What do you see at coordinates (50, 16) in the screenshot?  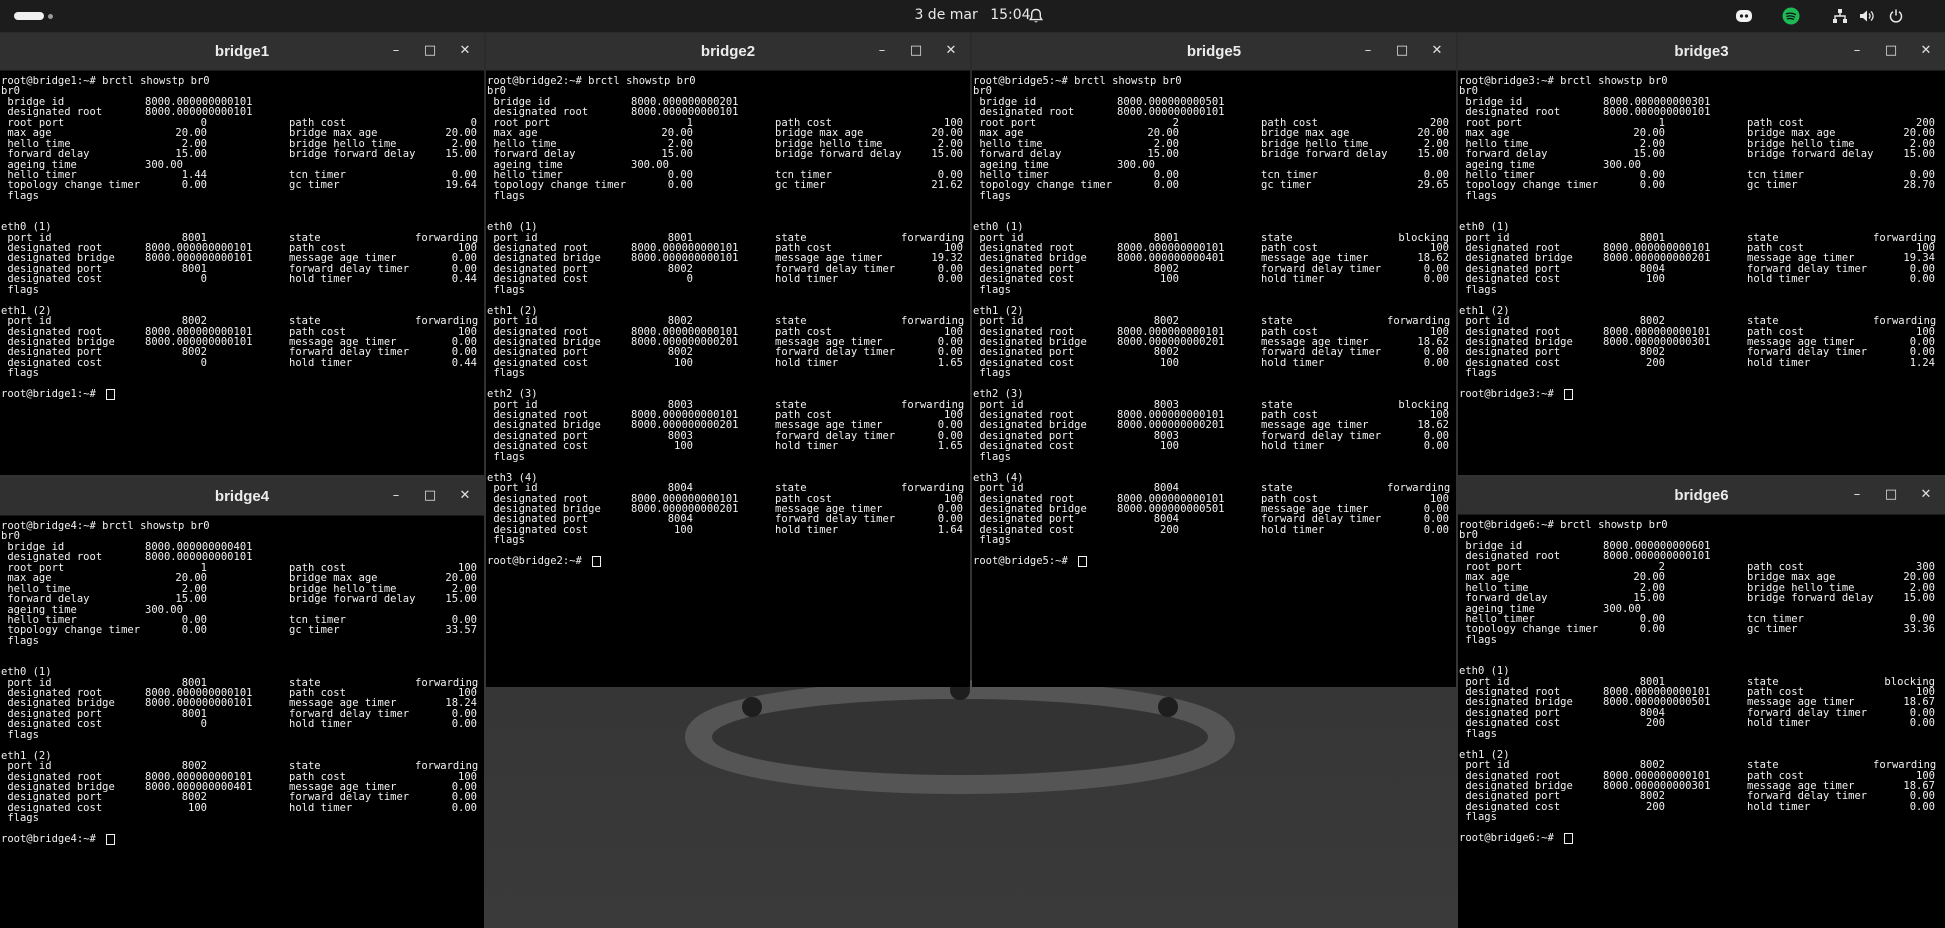 I see `workspace-dot-icon` at bounding box center [50, 16].